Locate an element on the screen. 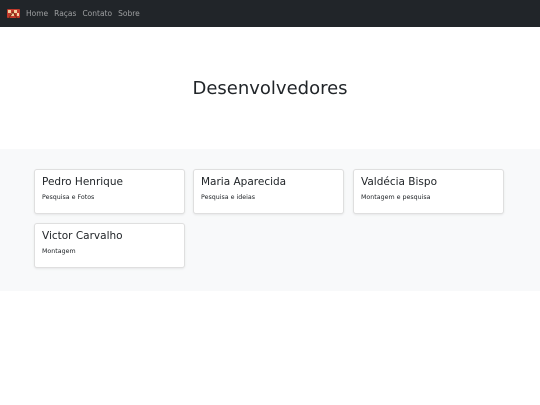  brand-logo-icon is located at coordinates (13, 13).